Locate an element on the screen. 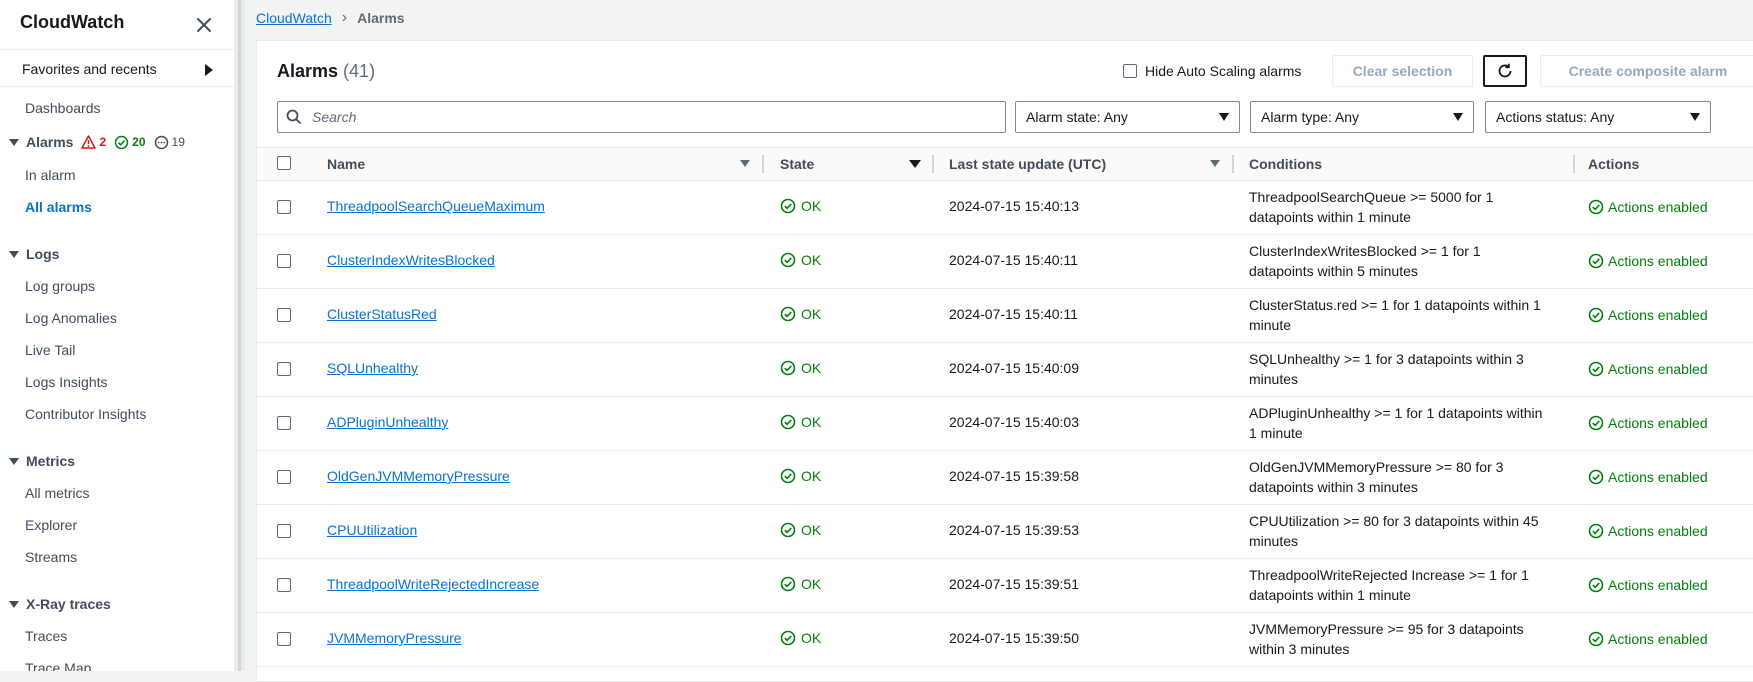 The width and height of the screenshot is (1753, 682). breadcrumb-cloudwatch: CloudWatch is located at coordinates (294, 18).